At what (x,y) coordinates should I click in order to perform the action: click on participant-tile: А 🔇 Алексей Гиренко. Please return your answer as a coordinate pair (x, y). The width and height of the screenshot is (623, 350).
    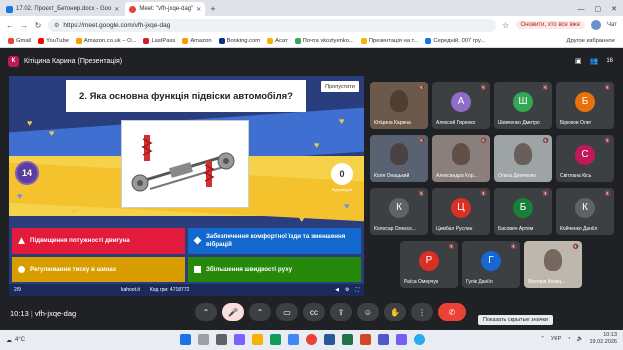
    Looking at the image, I should click on (461, 105).